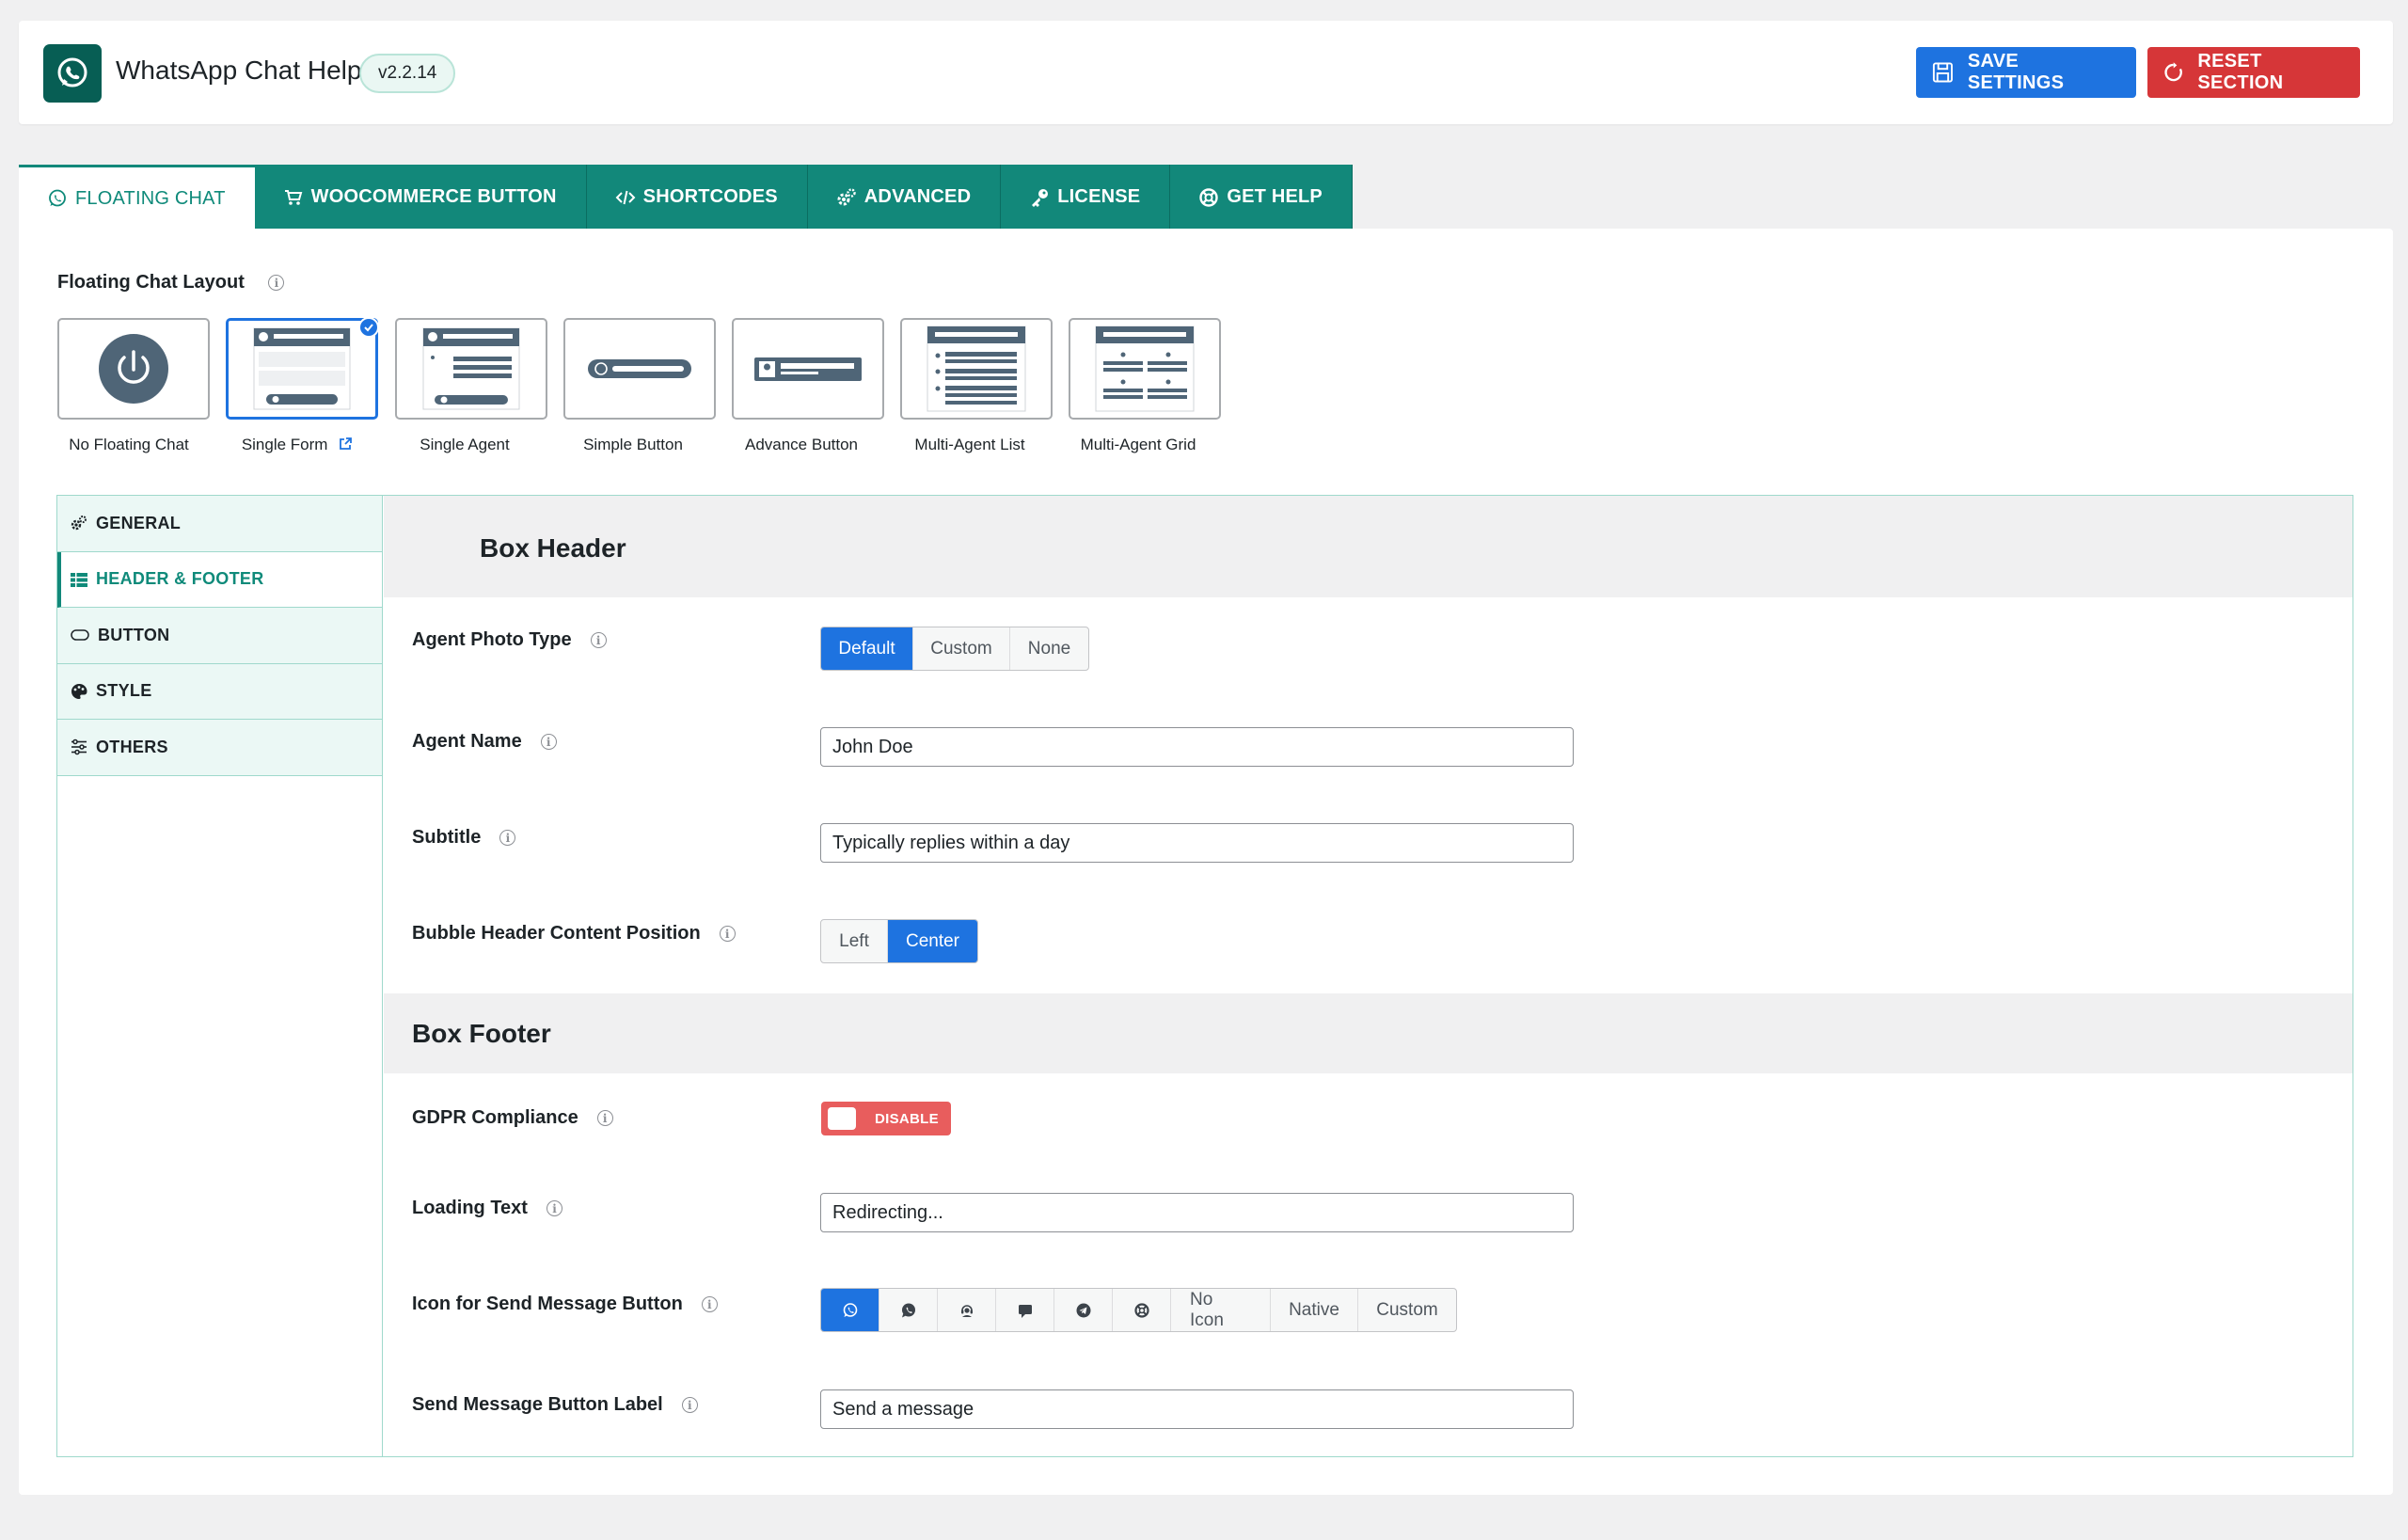  I want to click on gdpr-compliance-text: GDPR Compliance, so click(495, 1117).